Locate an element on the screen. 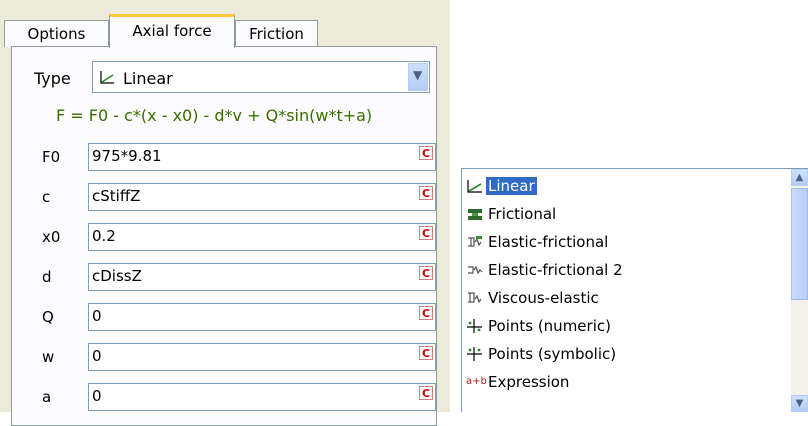  tab-axial-force: Axial force is located at coordinates (172, 31).